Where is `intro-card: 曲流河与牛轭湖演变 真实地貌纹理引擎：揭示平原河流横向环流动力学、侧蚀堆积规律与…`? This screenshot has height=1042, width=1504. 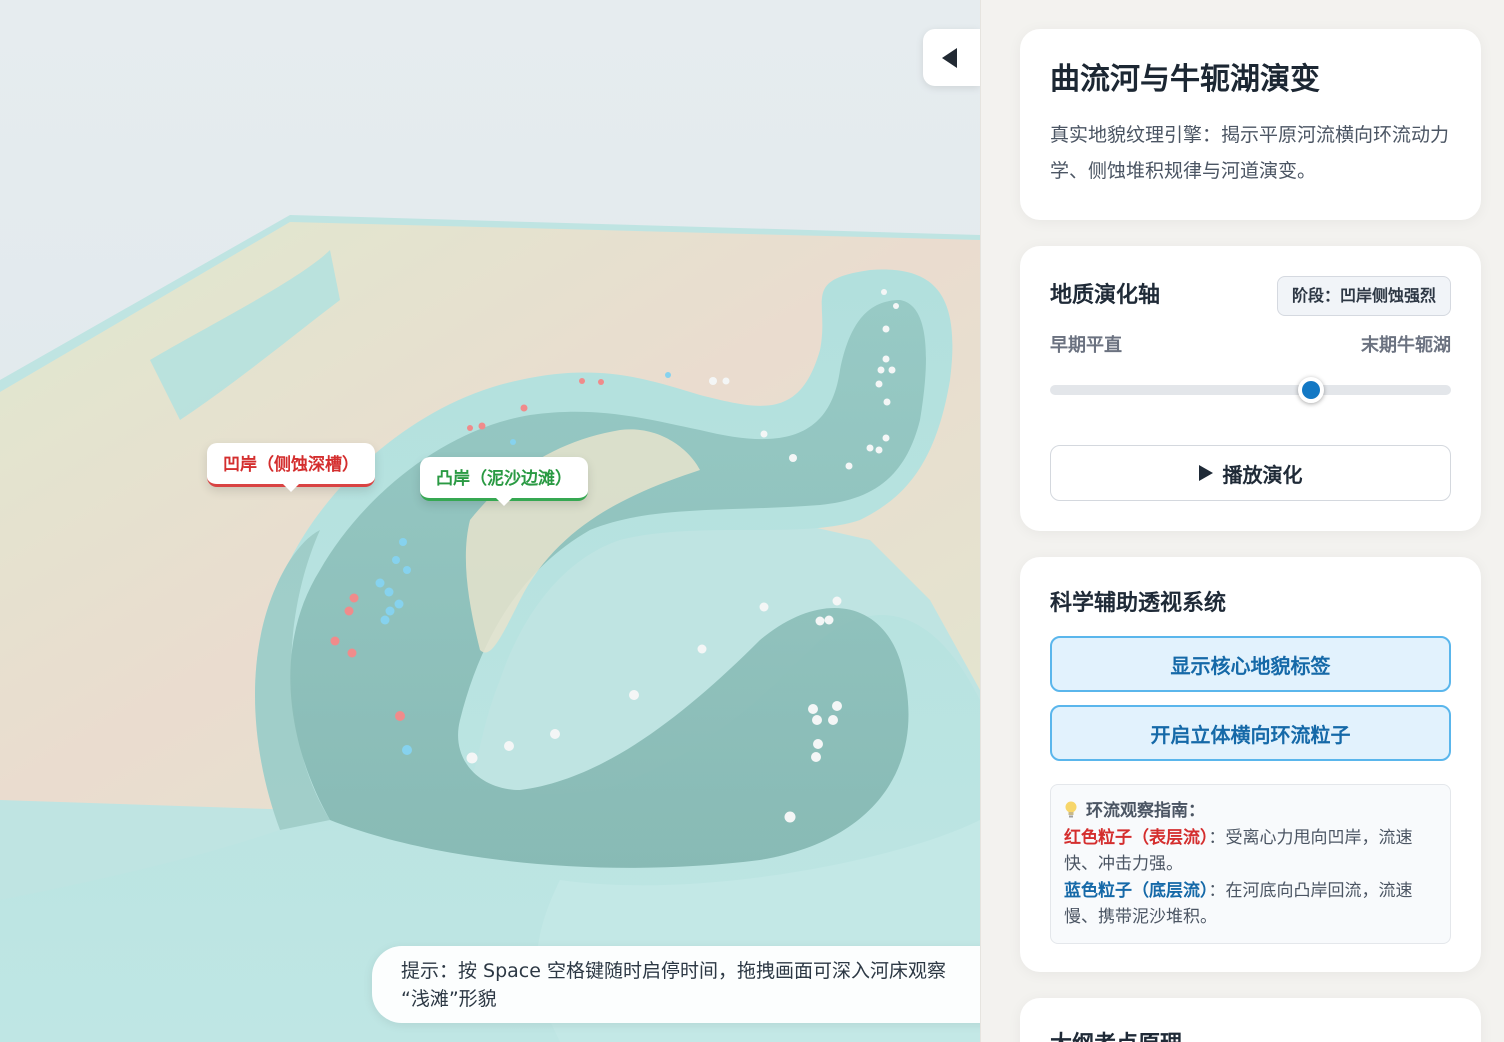 intro-card: 曲流河与牛轭湖演变 真实地貌纹理引擎：揭示平原河流横向环流动力学、侧蚀堆积规律与… is located at coordinates (1250, 124).